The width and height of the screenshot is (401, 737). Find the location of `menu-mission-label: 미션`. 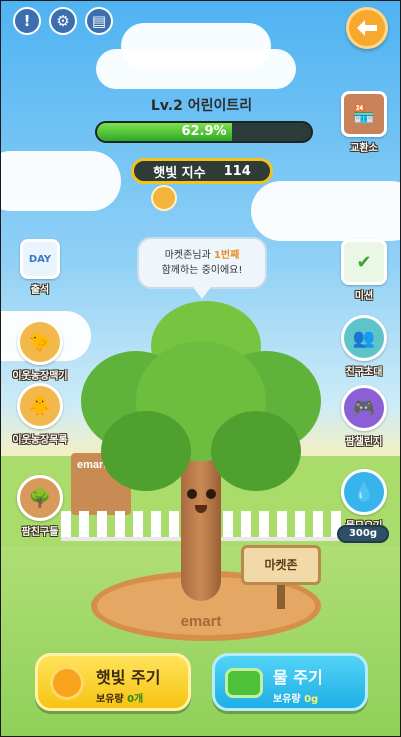

menu-mission-label: 미션 is located at coordinates (364, 296).